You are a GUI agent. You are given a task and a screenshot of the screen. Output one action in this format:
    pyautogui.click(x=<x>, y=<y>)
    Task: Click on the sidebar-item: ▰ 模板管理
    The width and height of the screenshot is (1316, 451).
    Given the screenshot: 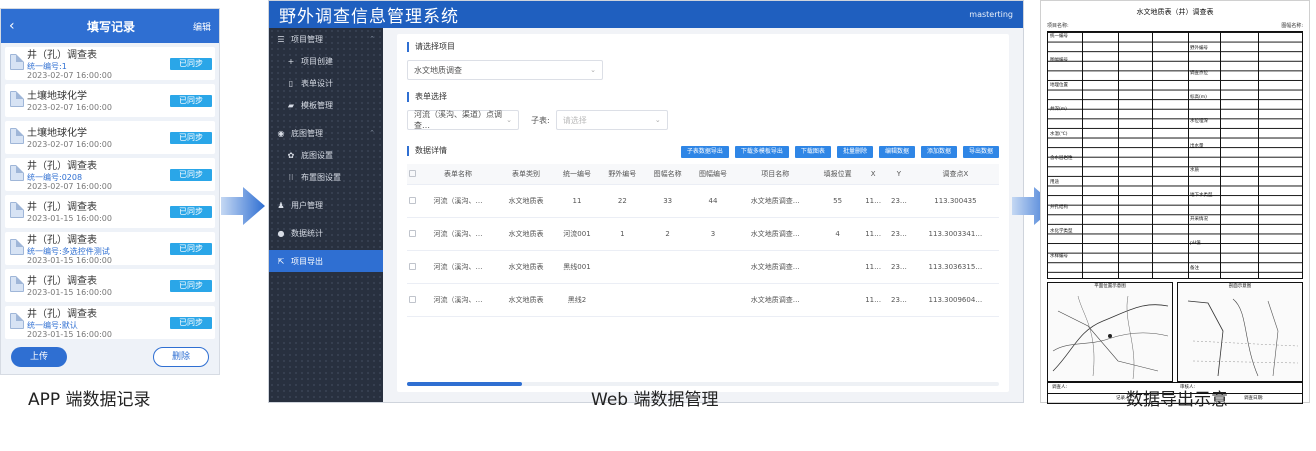 What is the action you would take?
    pyautogui.click(x=326, y=105)
    